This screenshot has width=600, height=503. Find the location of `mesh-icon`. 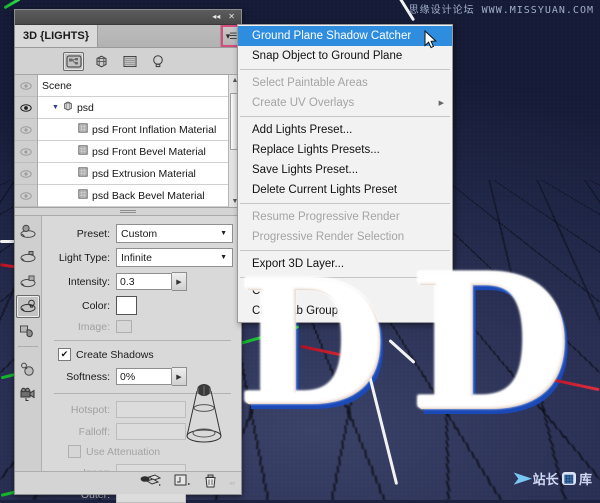

mesh-icon is located at coordinates (68, 107).